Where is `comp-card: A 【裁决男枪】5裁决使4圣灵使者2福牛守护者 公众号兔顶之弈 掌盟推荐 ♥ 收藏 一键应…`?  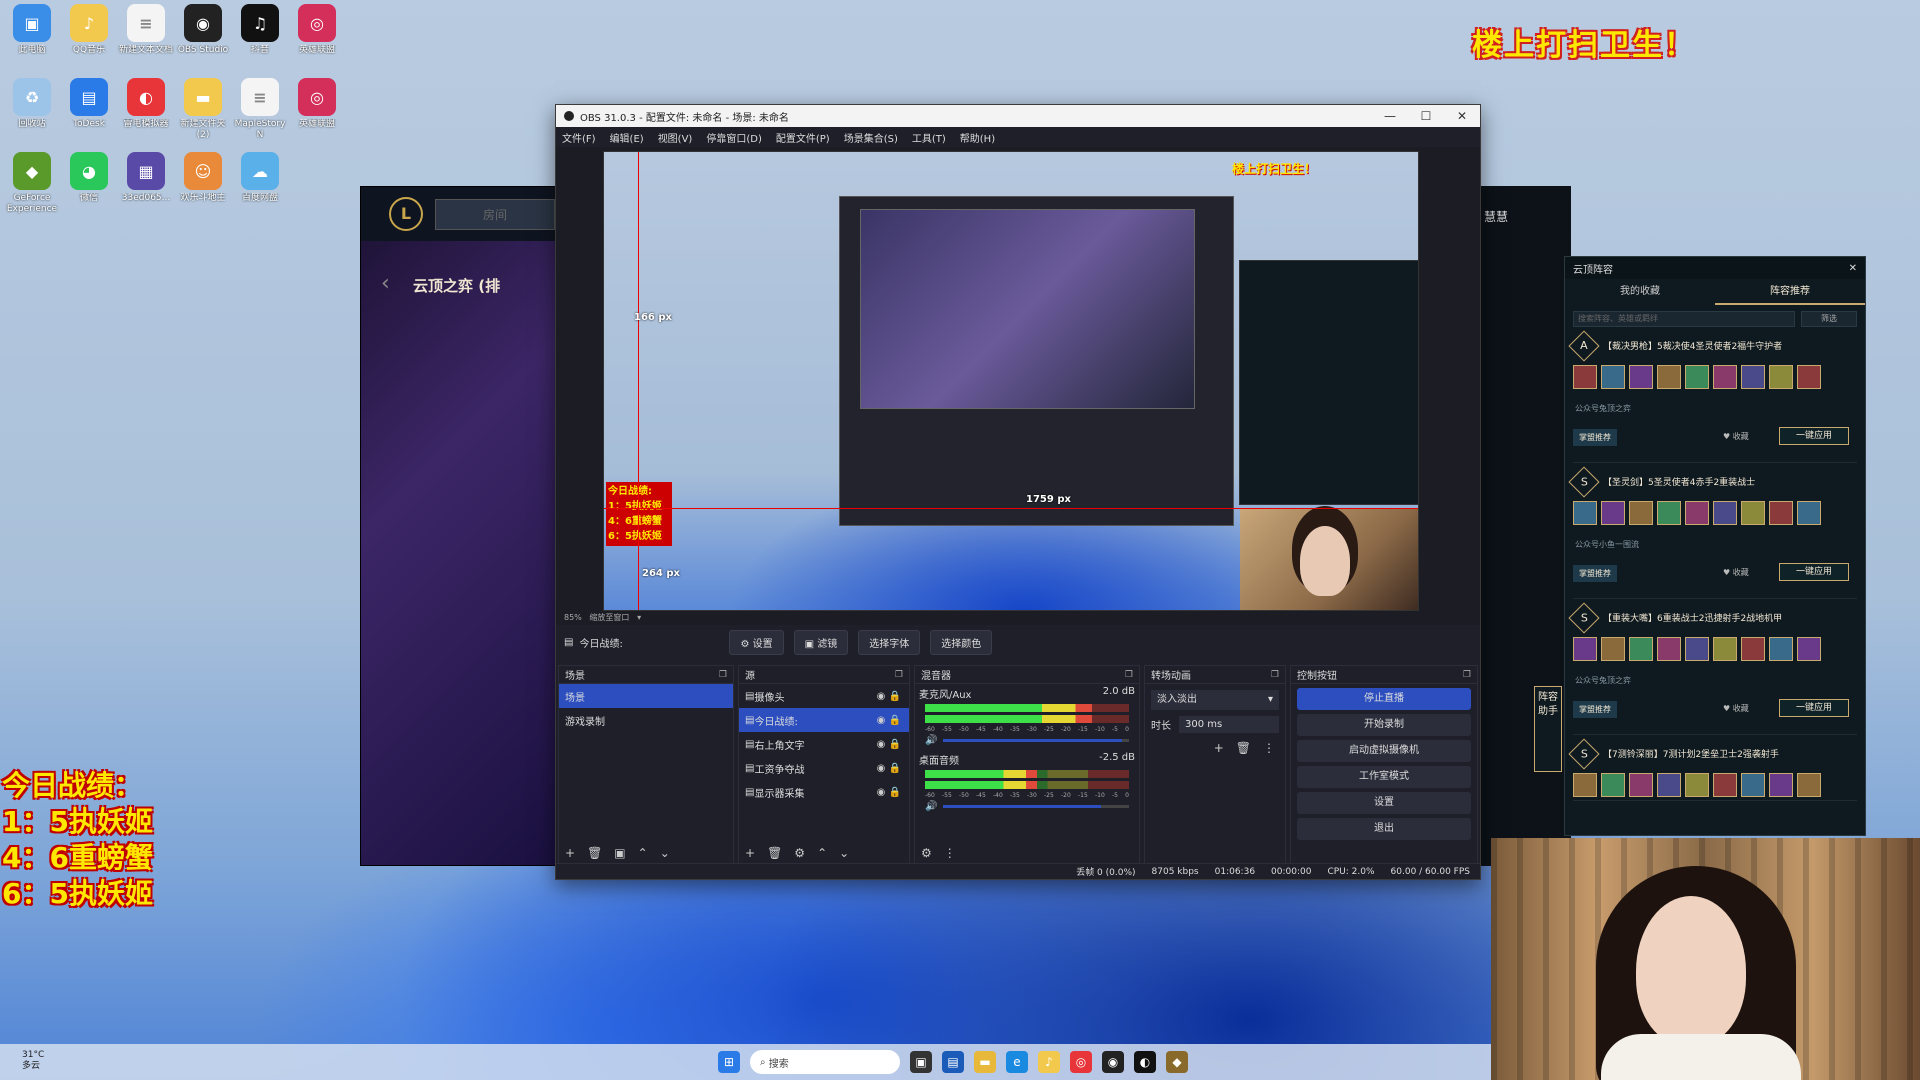
comp-card: A 【裁决男枪】5裁决使4圣灵使者2福牛守护者 公众号兔顶之弈 掌盟推荐 ♥ 收藏 一键应… is located at coordinates (1712, 396).